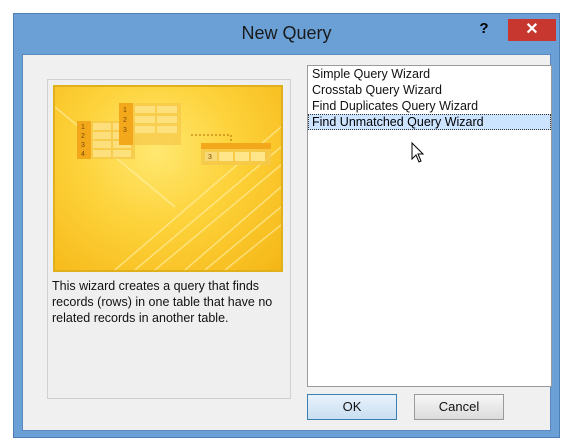 Image resolution: width=572 pixels, height=446 pixels. Describe the element at coordinates (83, 127) in the screenshot. I see `left-table-num-1: 1` at that location.